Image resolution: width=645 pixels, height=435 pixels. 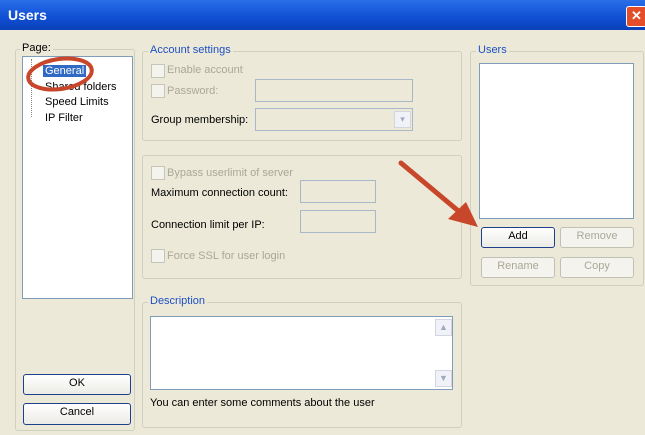 What do you see at coordinates (431, 188) in the screenshot?
I see `annotation-arrow-line` at bounding box center [431, 188].